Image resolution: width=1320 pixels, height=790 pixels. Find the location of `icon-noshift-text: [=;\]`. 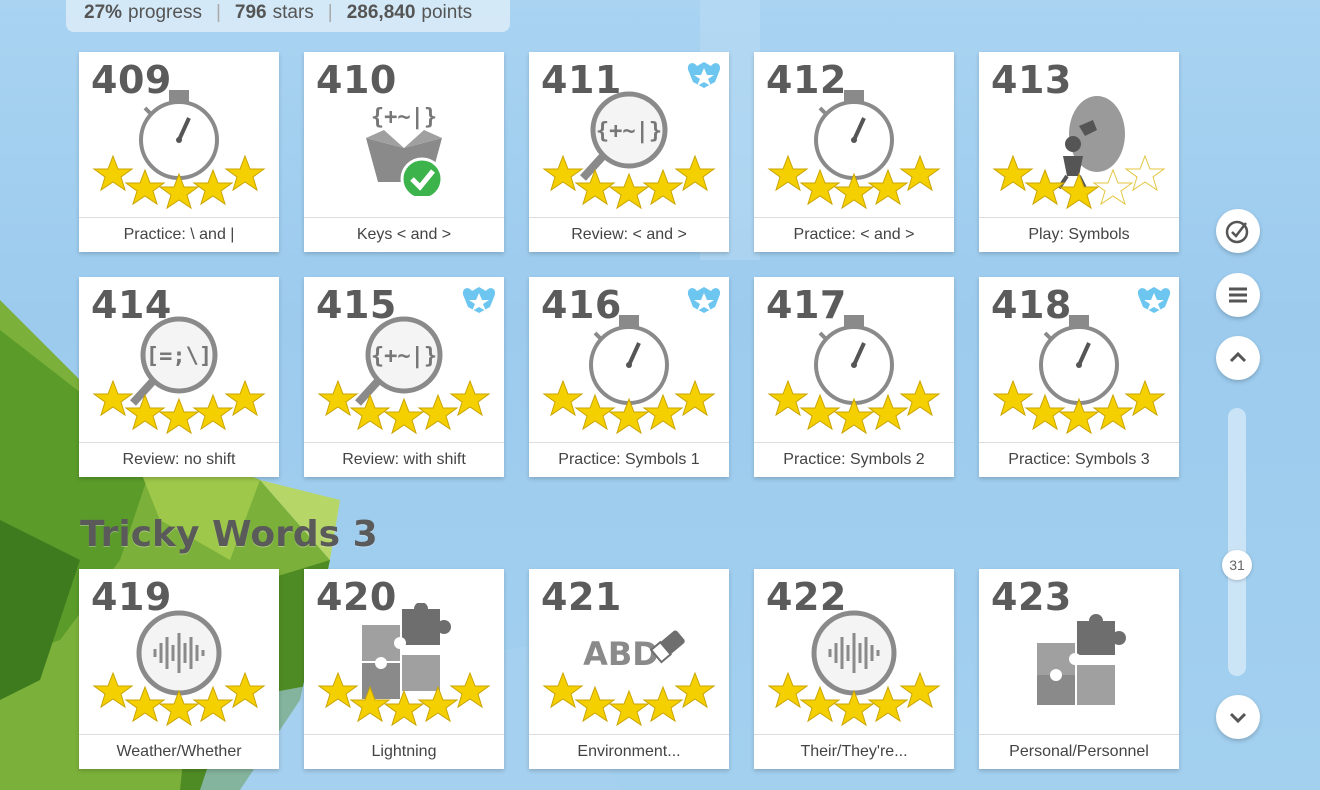

icon-noshift-text: [=;\] is located at coordinates (179, 356).